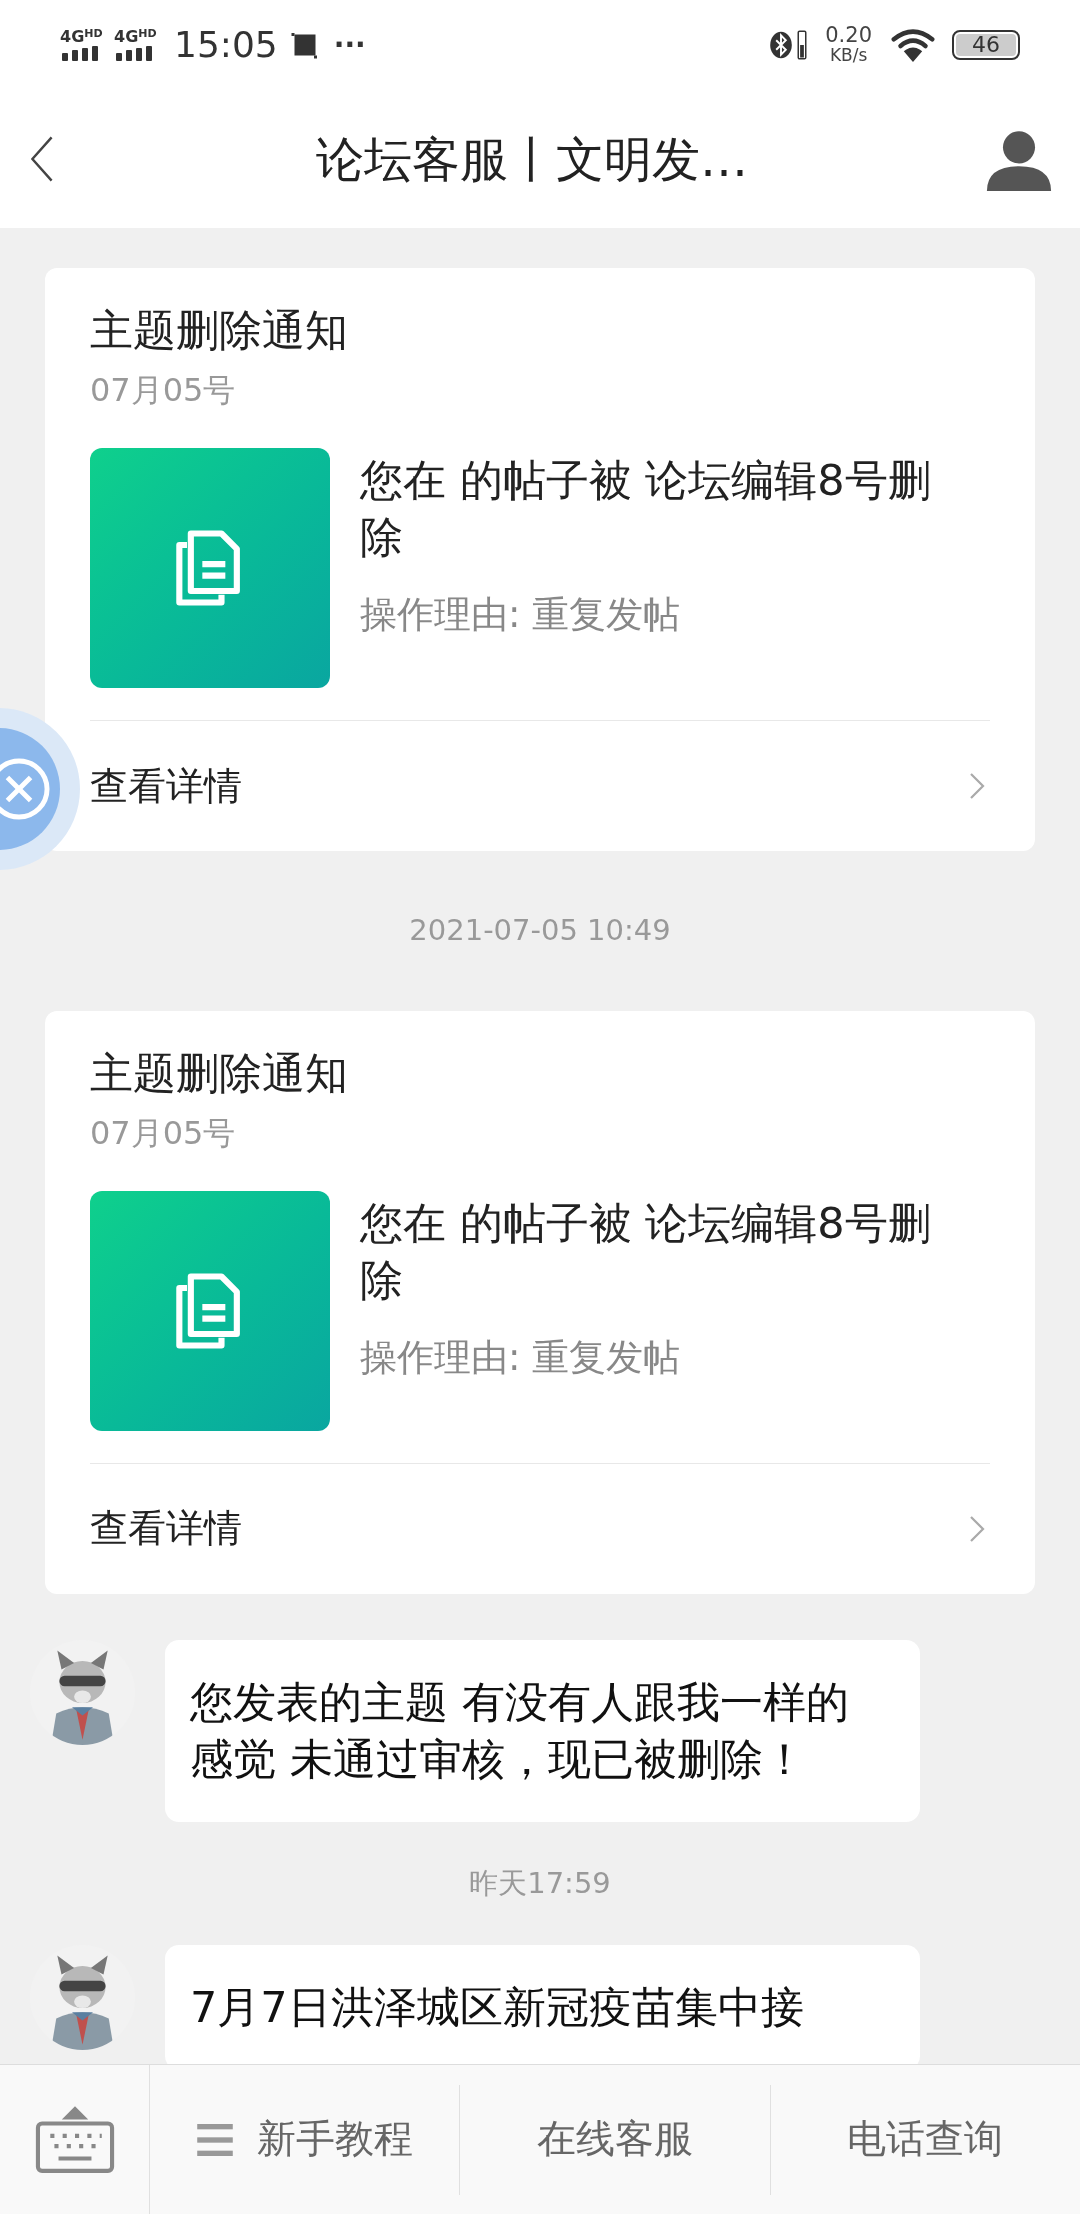  What do you see at coordinates (848, 45) in the screenshot?
I see `network-speed: 0.20 KB/s` at bounding box center [848, 45].